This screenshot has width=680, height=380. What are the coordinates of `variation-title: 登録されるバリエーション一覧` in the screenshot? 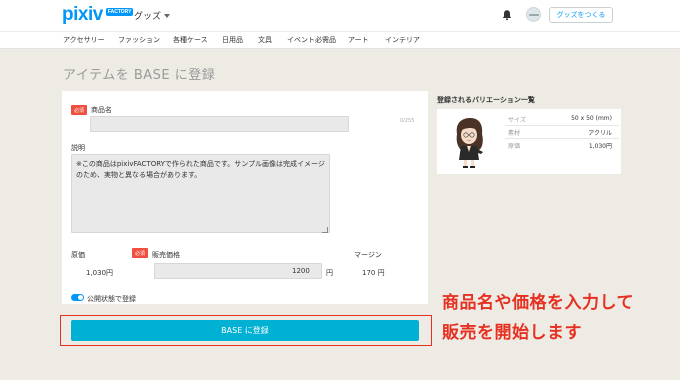 It's located at (486, 100).